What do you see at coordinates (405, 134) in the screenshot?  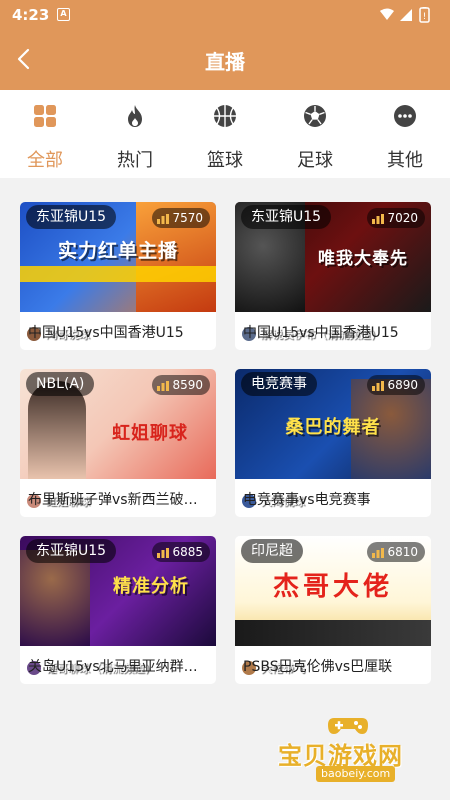 I see `tab-other: 其他` at bounding box center [405, 134].